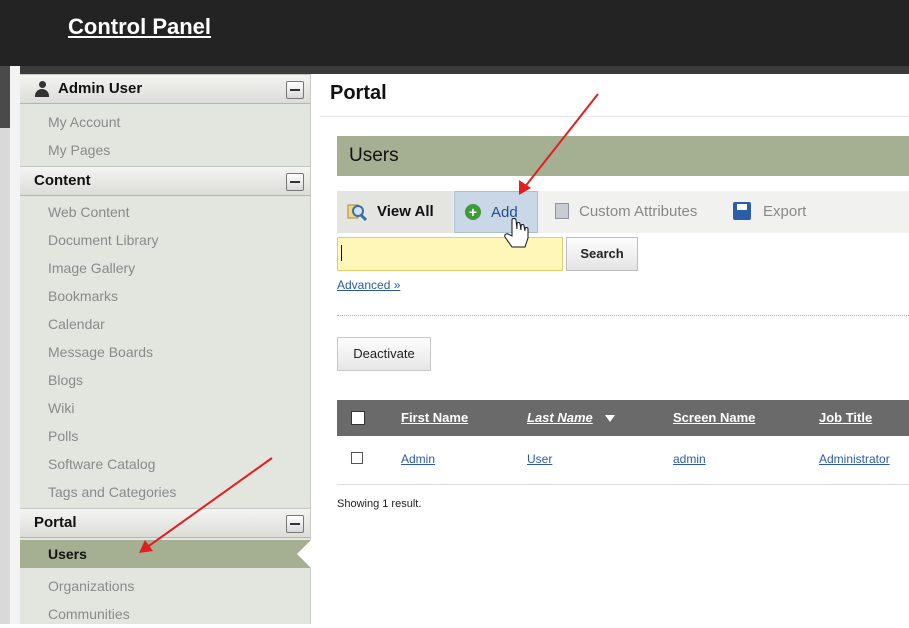 This screenshot has width=909, height=628. Describe the element at coordinates (623, 156) in the screenshot. I see `panel-header: Users` at that location.